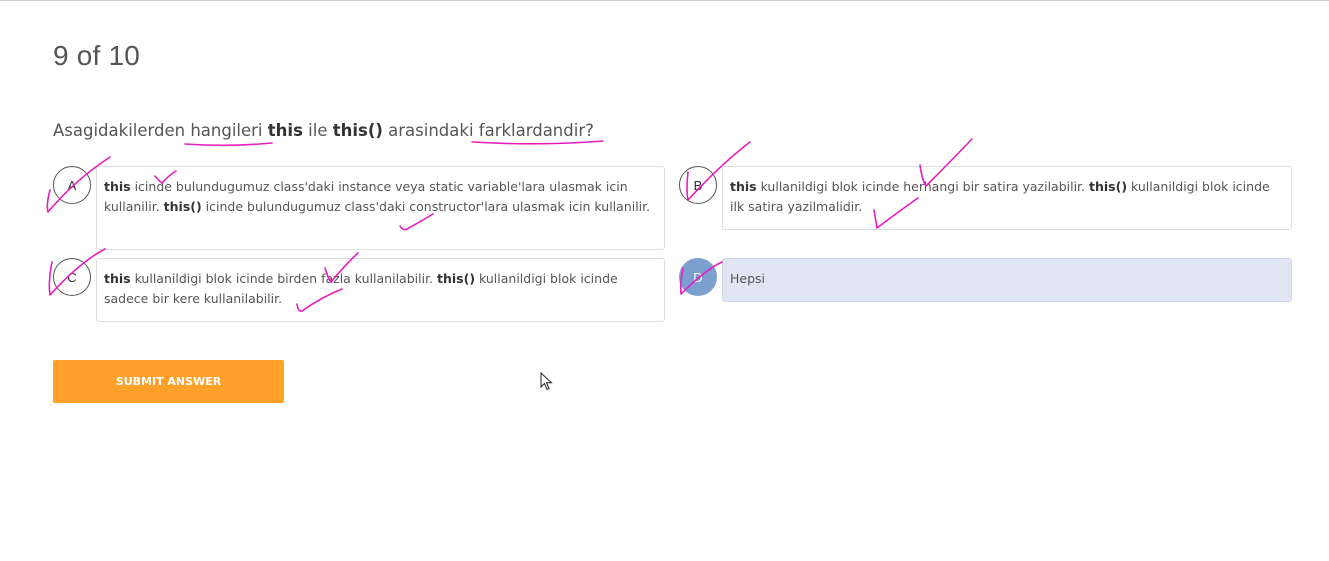  I want to click on question-part-2: ile, so click(317, 130).